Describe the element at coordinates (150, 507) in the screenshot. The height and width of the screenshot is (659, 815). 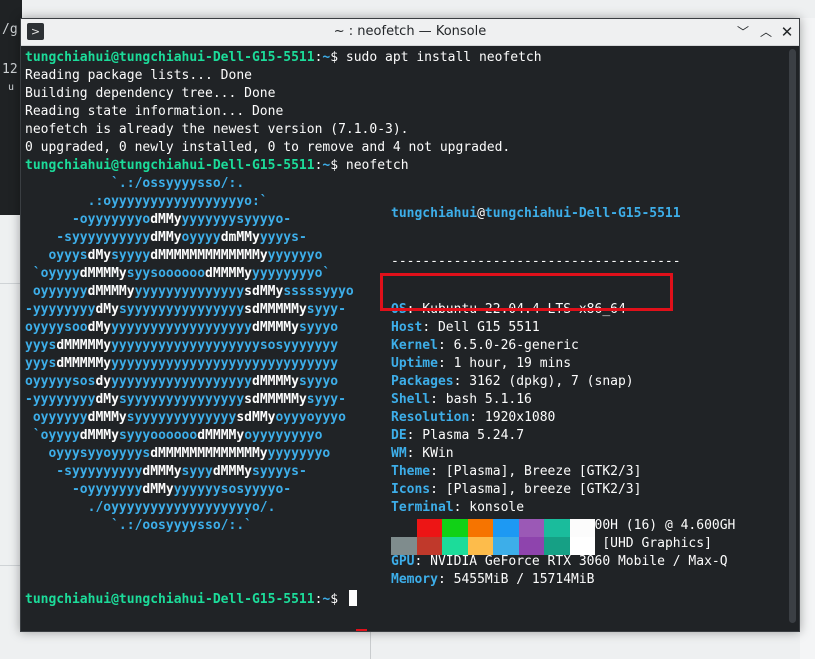
I see `ascii-logo-line: ./oyyyyyyyyyyyyyyyyyyo/.` at that location.